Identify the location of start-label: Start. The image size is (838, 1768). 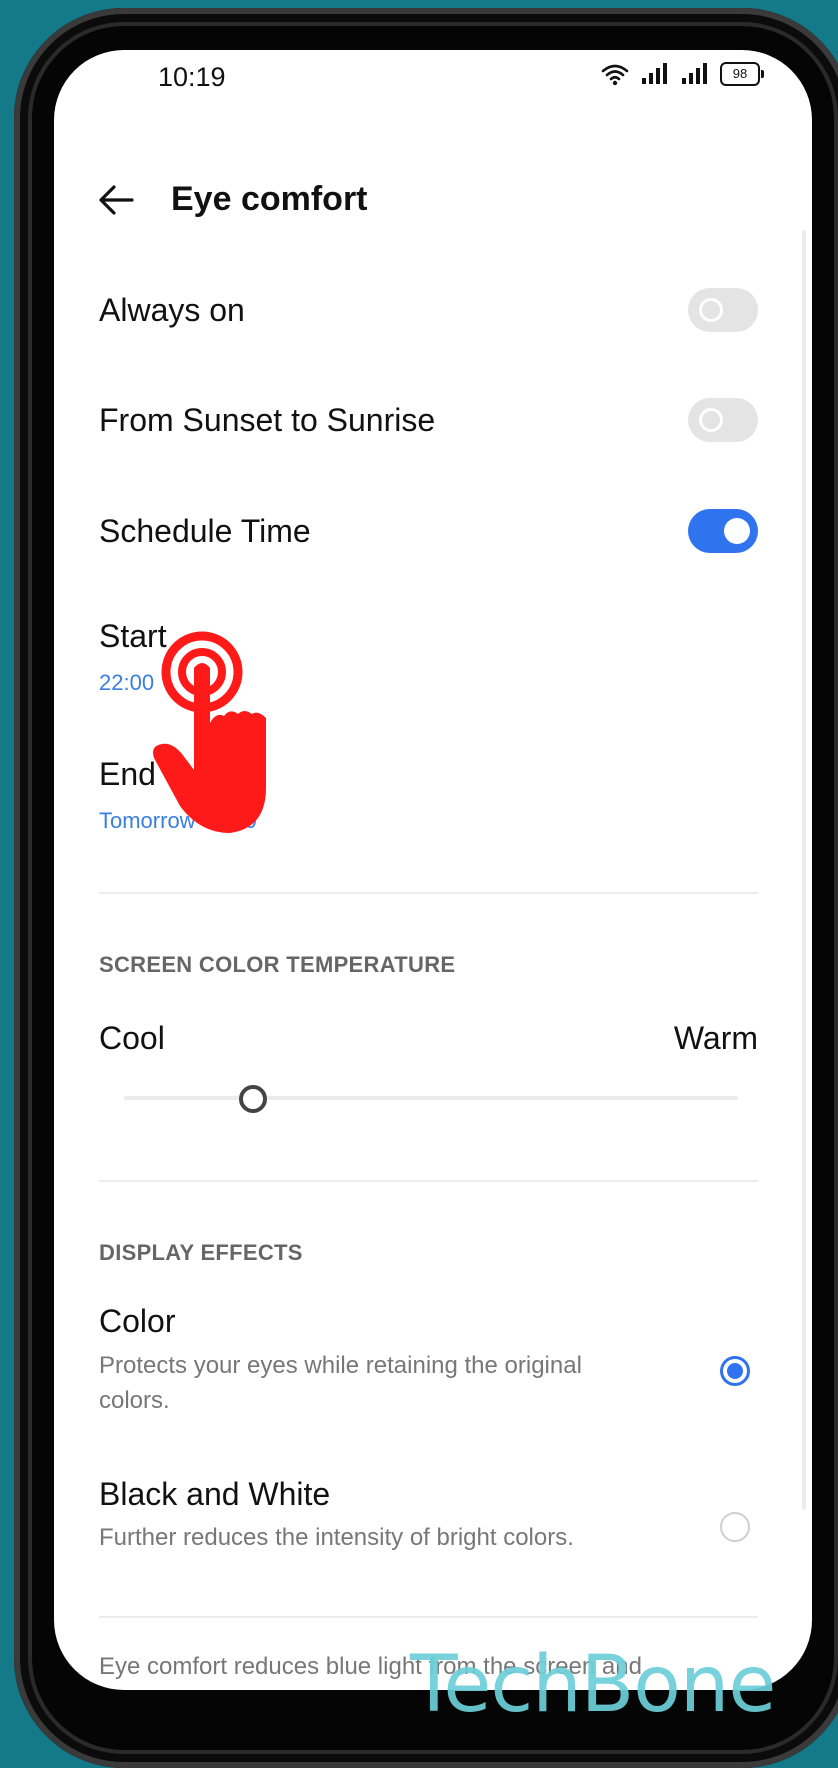
(133, 636).